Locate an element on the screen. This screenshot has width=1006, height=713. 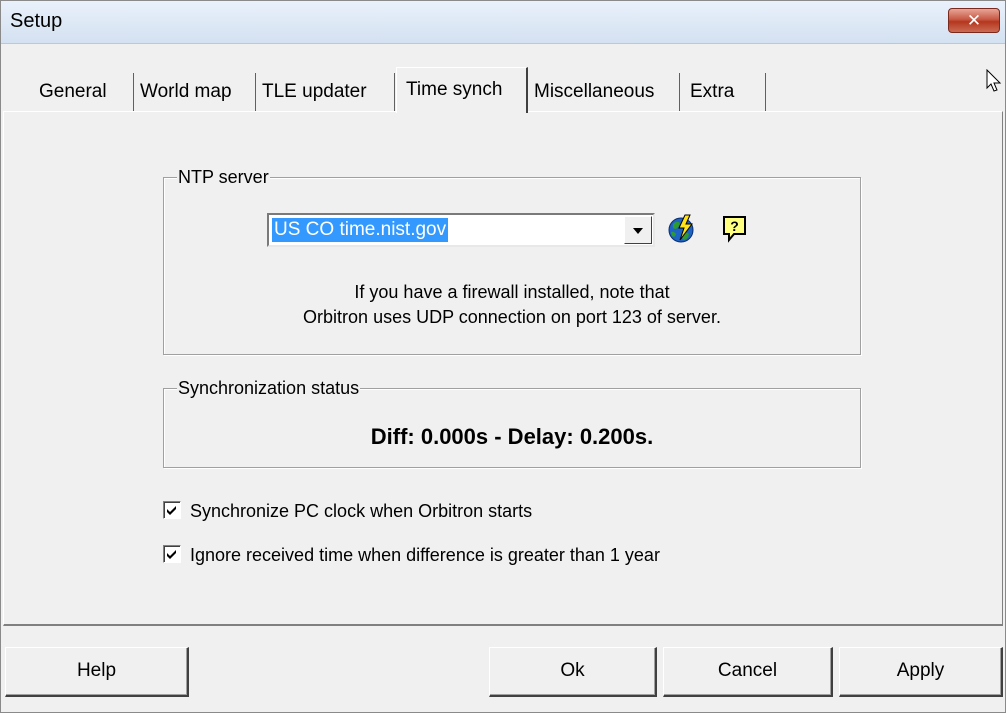
tab-label: General is located at coordinates (73, 91).